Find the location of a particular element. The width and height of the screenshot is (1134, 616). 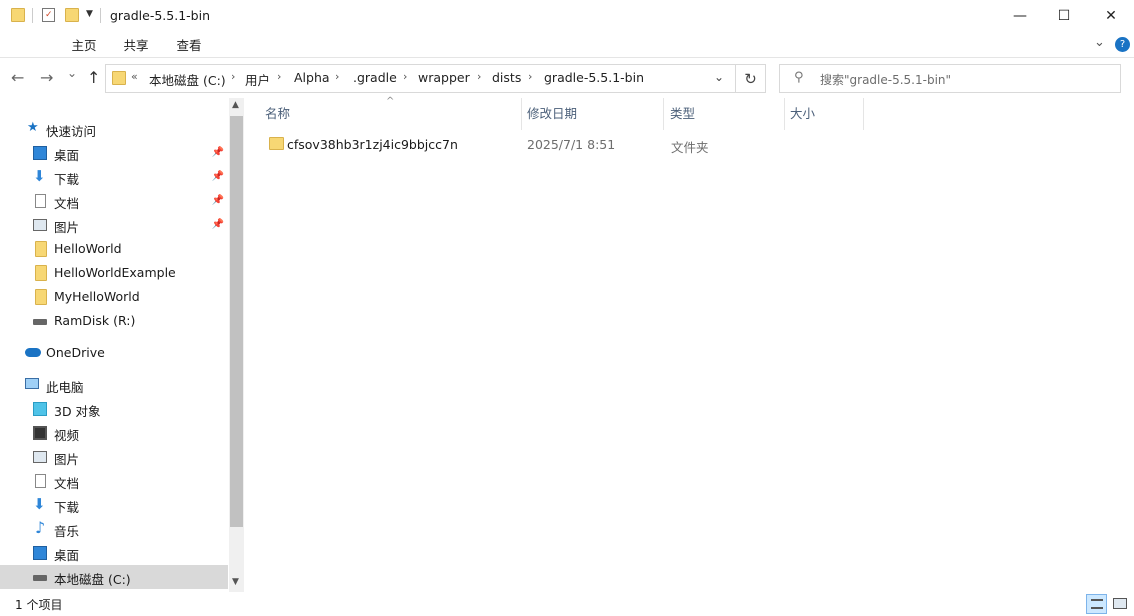

column-header-name: 名称 is located at coordinates (392, 114).